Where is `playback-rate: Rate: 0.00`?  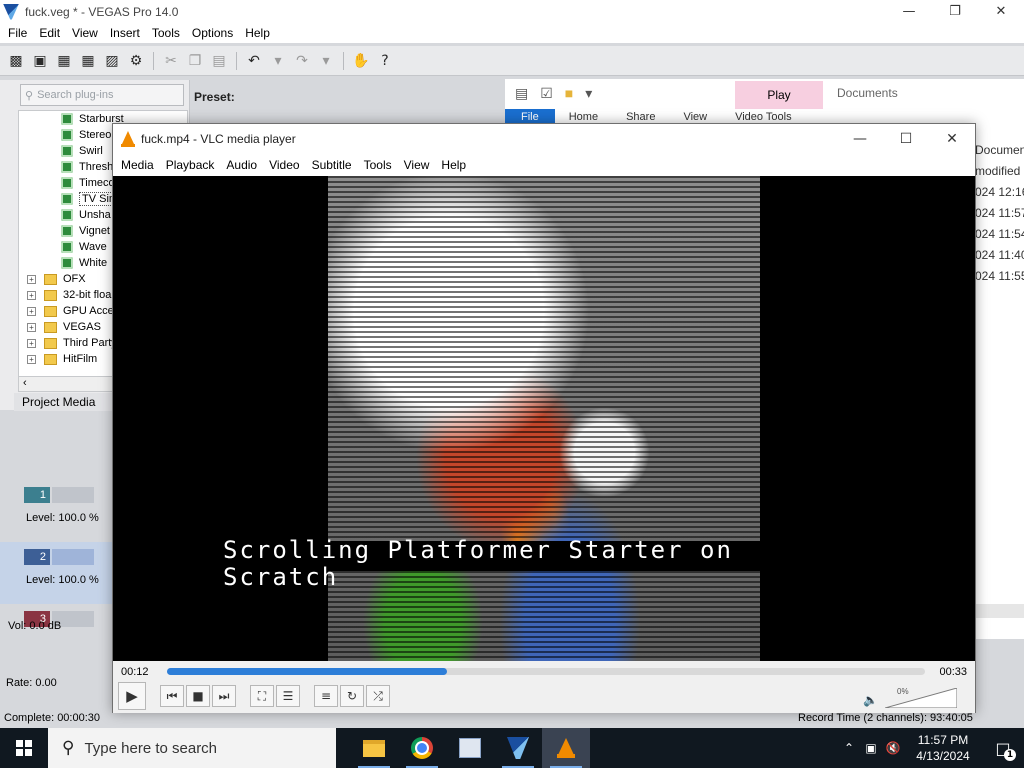
playback-rate: Rate: 0.00 is located at coordinates (31, 683).